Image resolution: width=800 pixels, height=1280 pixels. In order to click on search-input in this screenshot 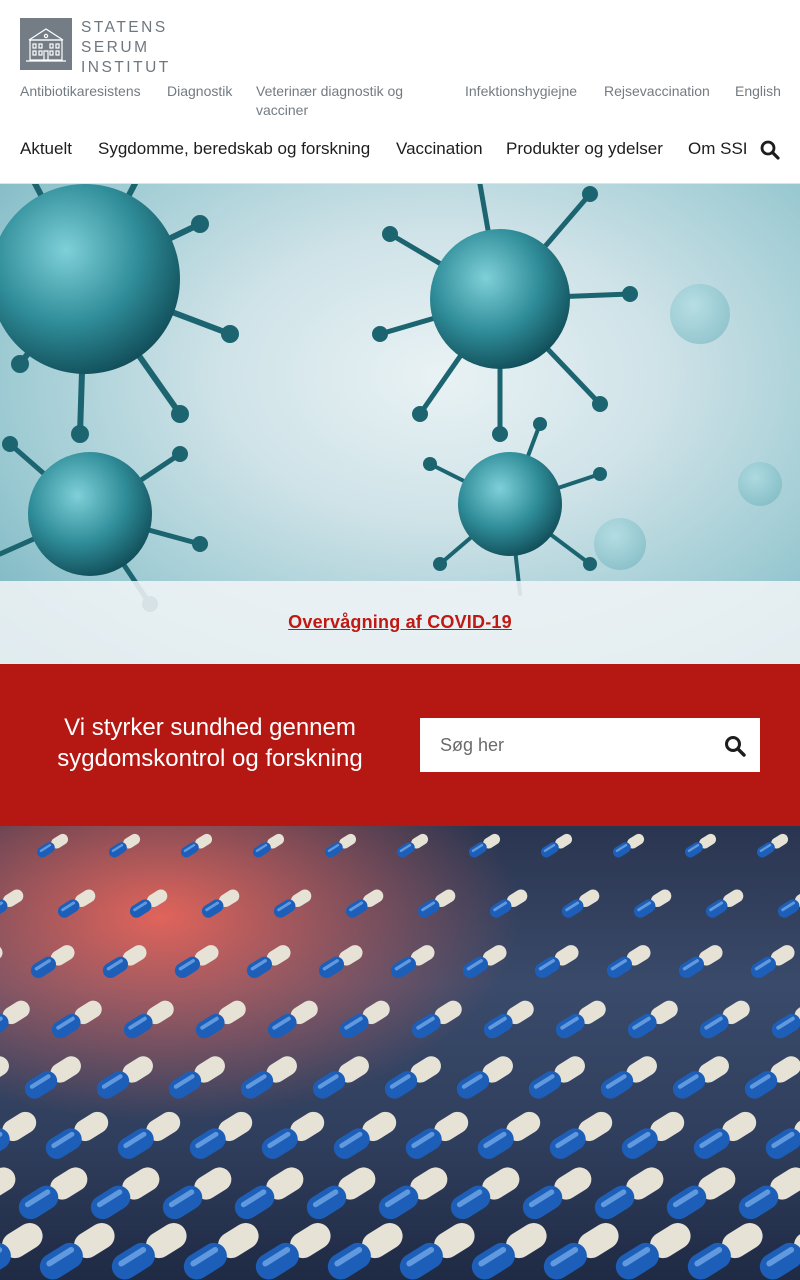, I will do `click(565, 745)`.